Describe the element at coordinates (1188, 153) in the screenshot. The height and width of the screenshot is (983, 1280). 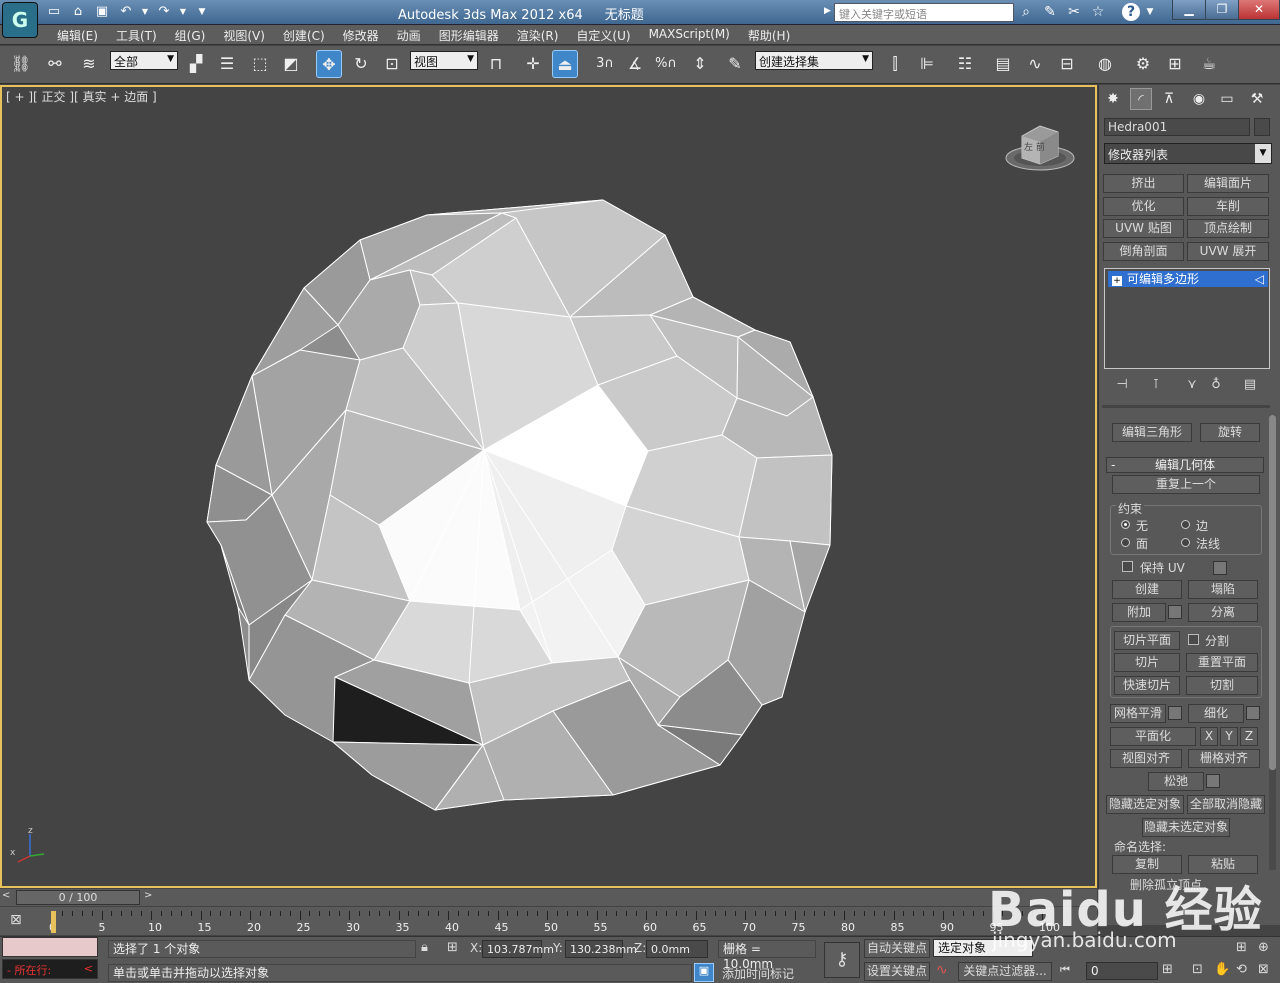
I see `modifier-list-dropdown: 修改器列表▼` at that location.